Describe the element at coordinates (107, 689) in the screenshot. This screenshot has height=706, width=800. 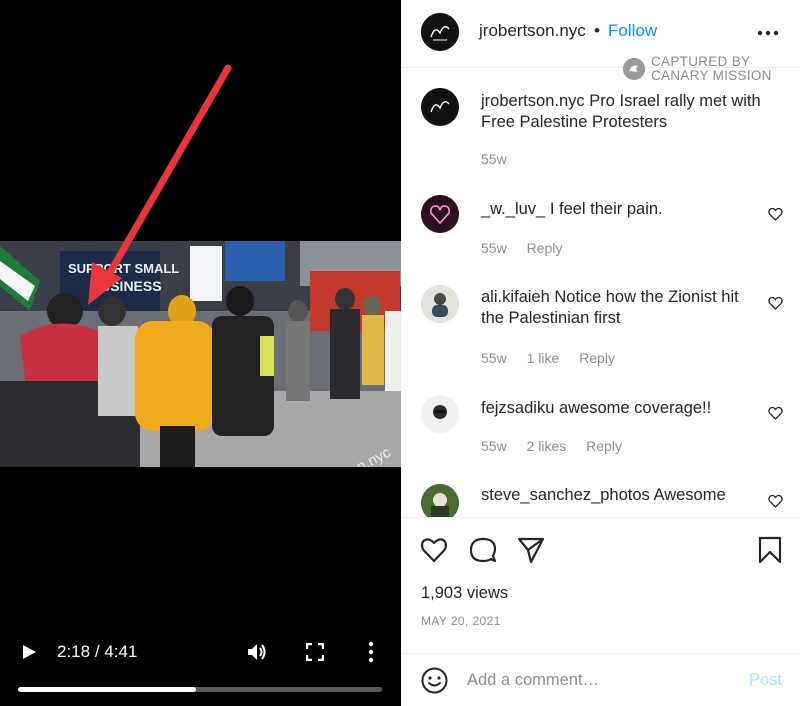
I see `video-progress-fill` at that location.